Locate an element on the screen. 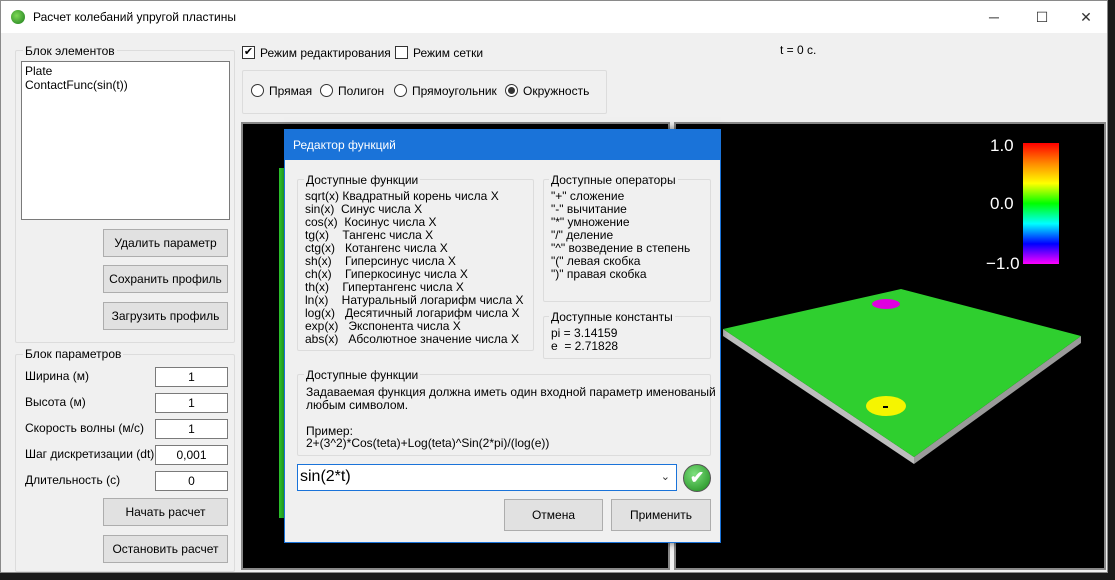 This screenshot has width=1115, height=580. function-item: sqrt(x) Квадратный корень числа X is located at coordinates (402, 196).